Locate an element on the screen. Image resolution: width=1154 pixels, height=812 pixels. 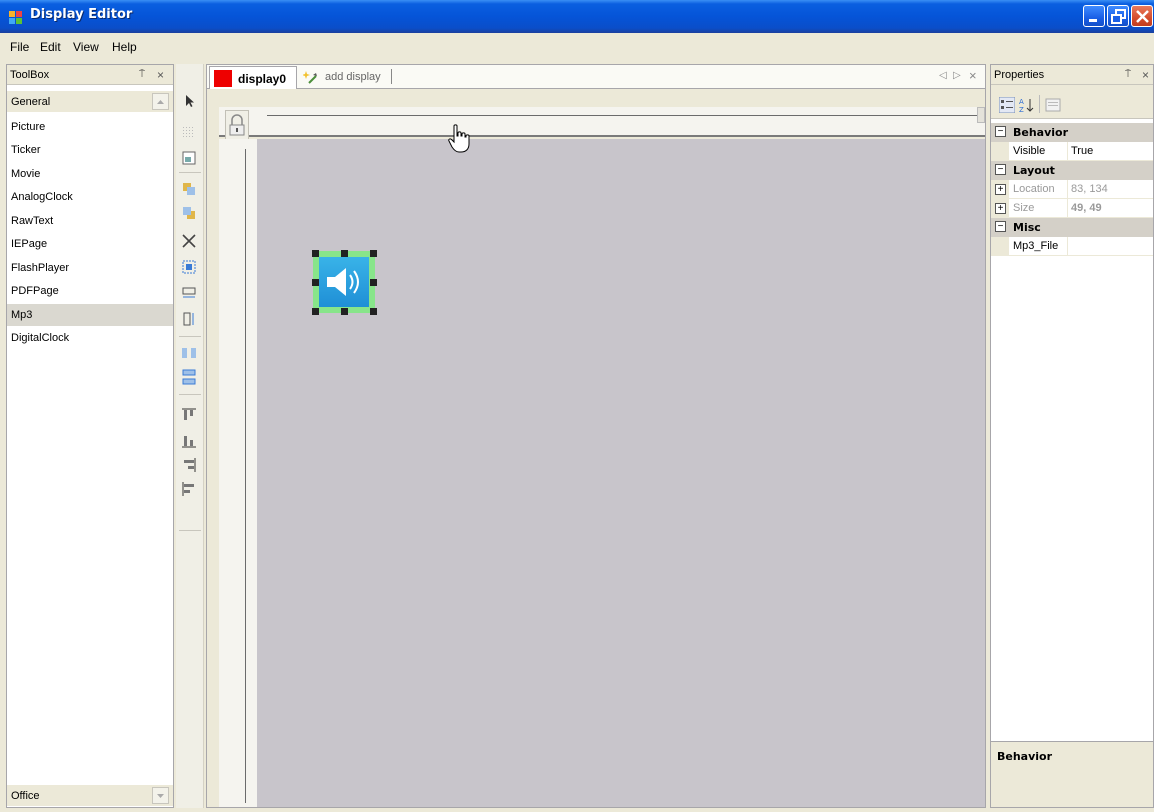
menu-bar: File Edit View Help is located at coordinates (577, 47).